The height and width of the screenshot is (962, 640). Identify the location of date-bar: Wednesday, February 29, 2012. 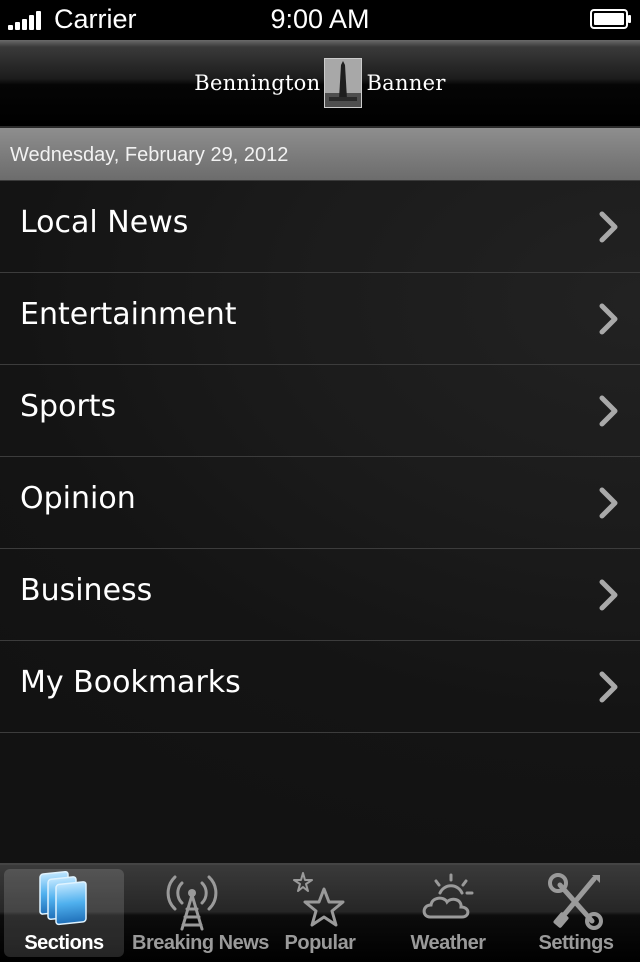
(320, 154).